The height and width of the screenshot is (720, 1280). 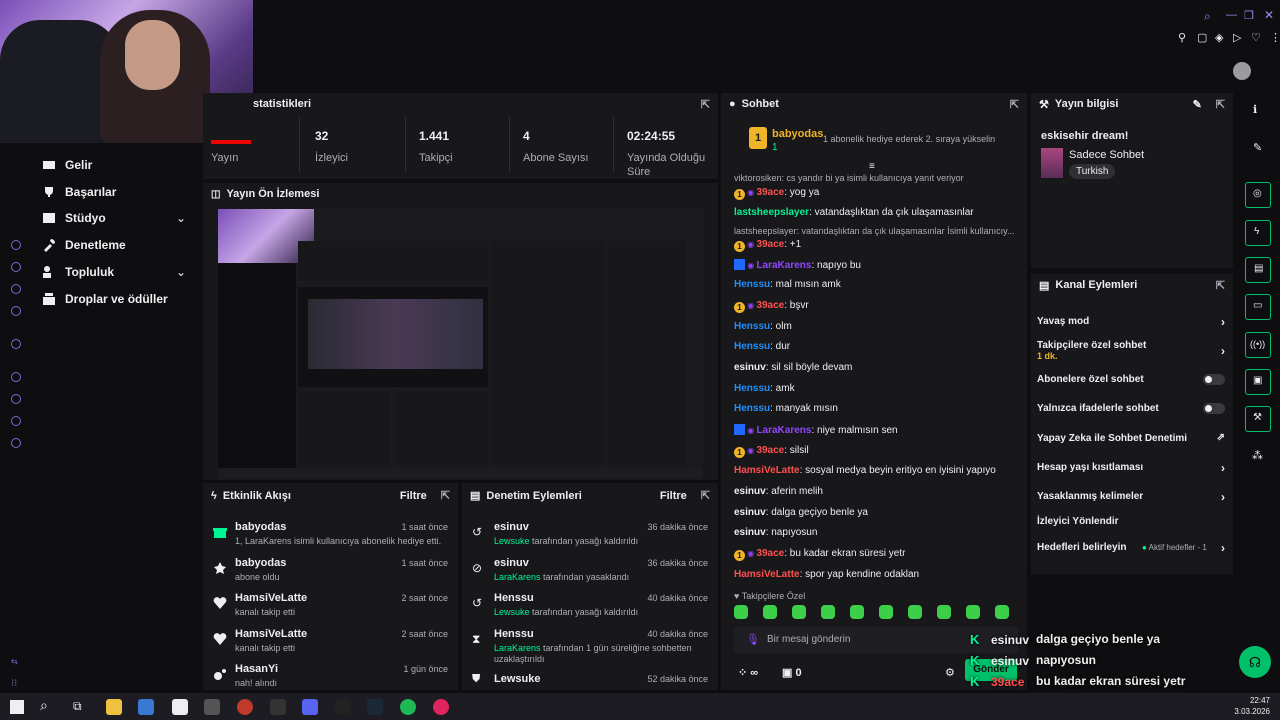 I want to click on activity-item: babyodas 1 saat önce abone oldu, so click(x=330, y=574).